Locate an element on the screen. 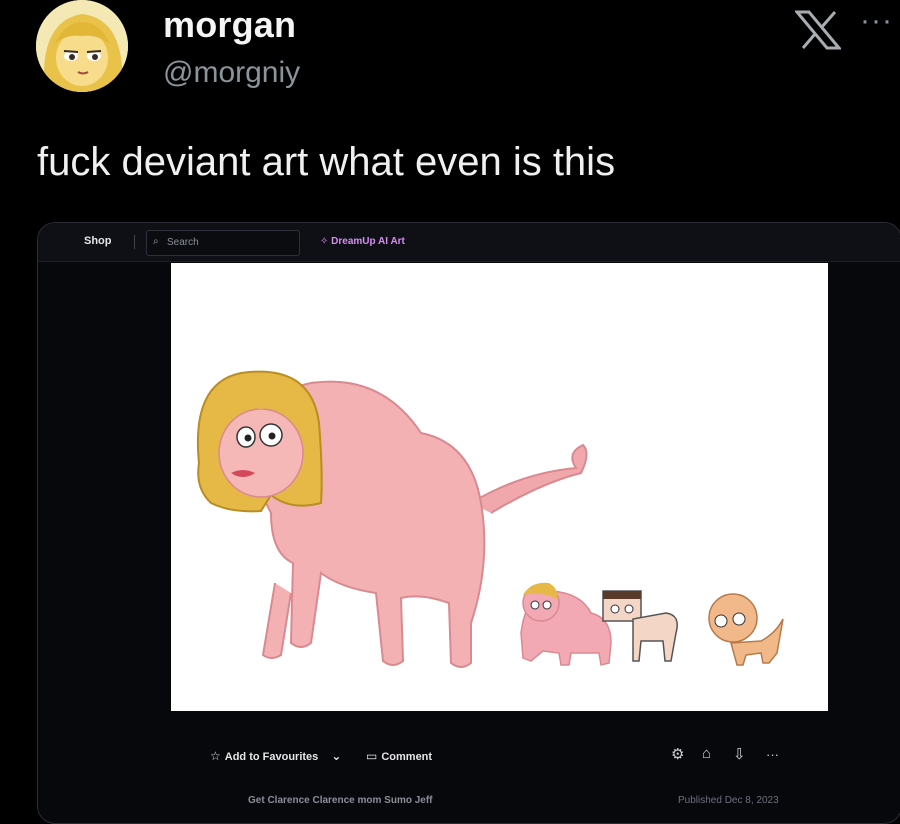 This screenshot has width=900, height=824. display-name: morgan is located at coordinates (229, 25).